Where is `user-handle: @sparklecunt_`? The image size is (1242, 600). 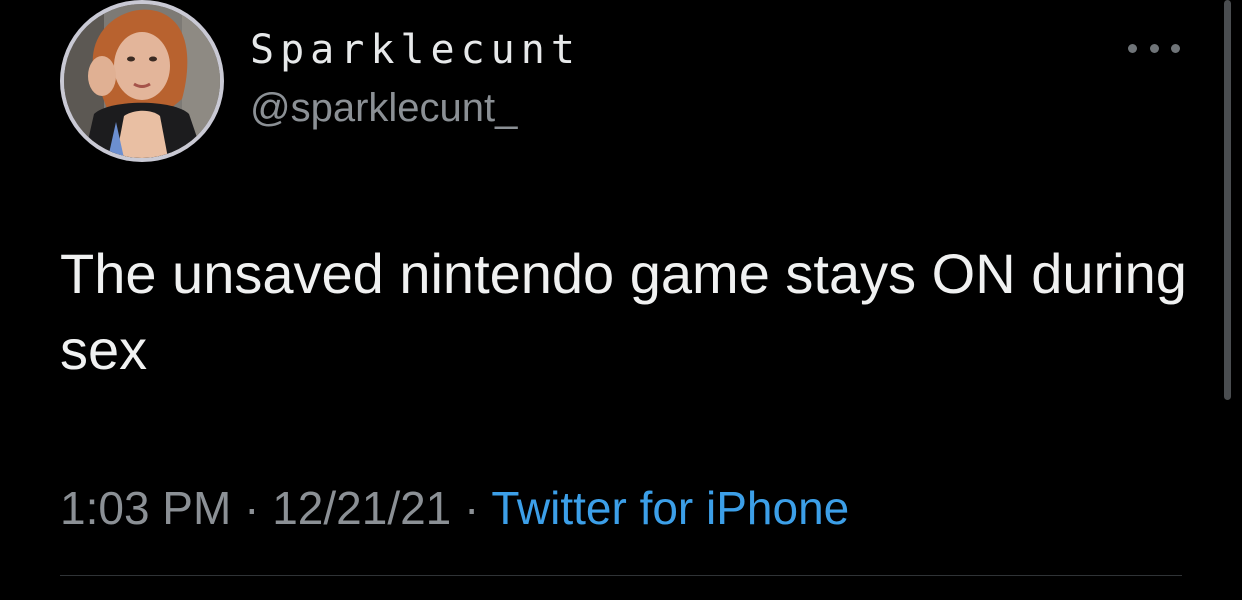 user-handle: @sparklecunt_ is located at coordinates (383, 108).